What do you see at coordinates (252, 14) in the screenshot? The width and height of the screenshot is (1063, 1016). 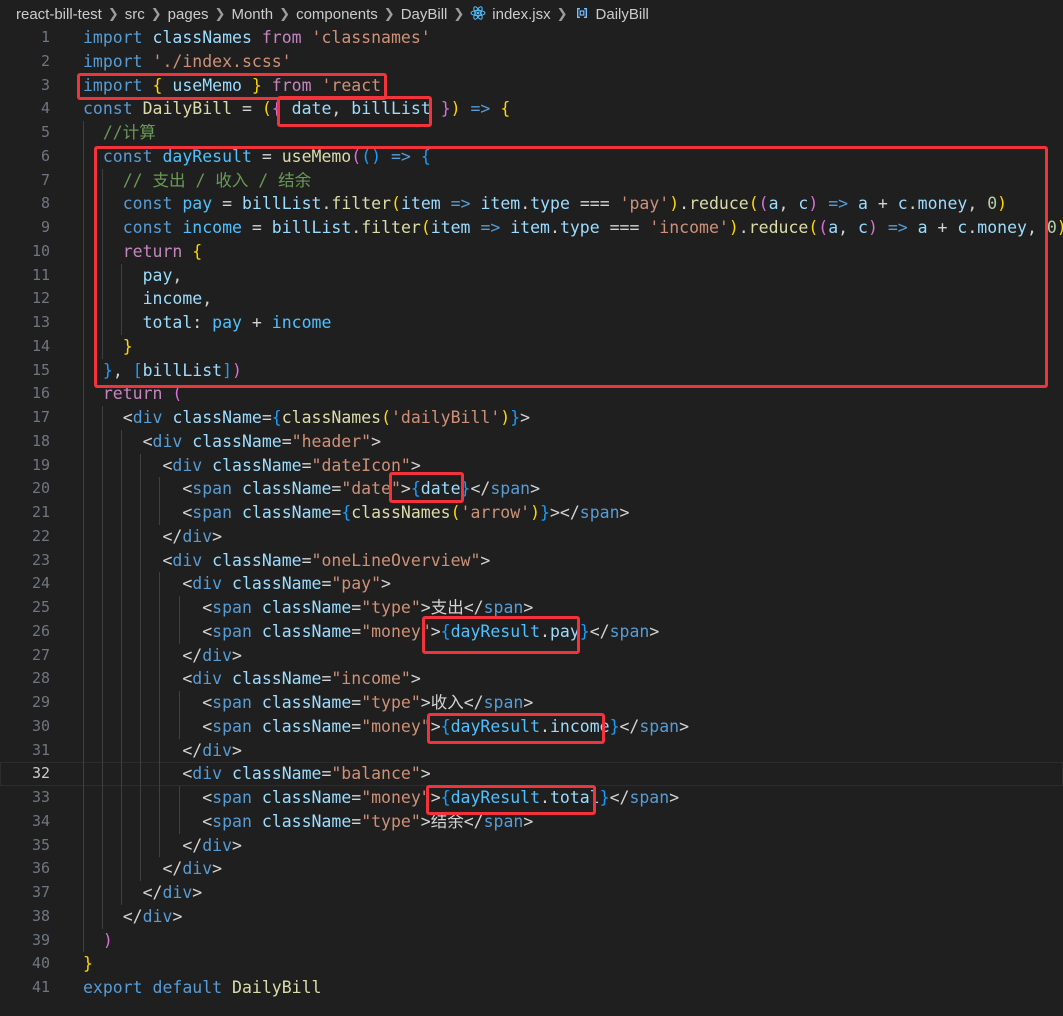 I see `breadcrumb-item-month: Month` at bounding box center [252, 14].